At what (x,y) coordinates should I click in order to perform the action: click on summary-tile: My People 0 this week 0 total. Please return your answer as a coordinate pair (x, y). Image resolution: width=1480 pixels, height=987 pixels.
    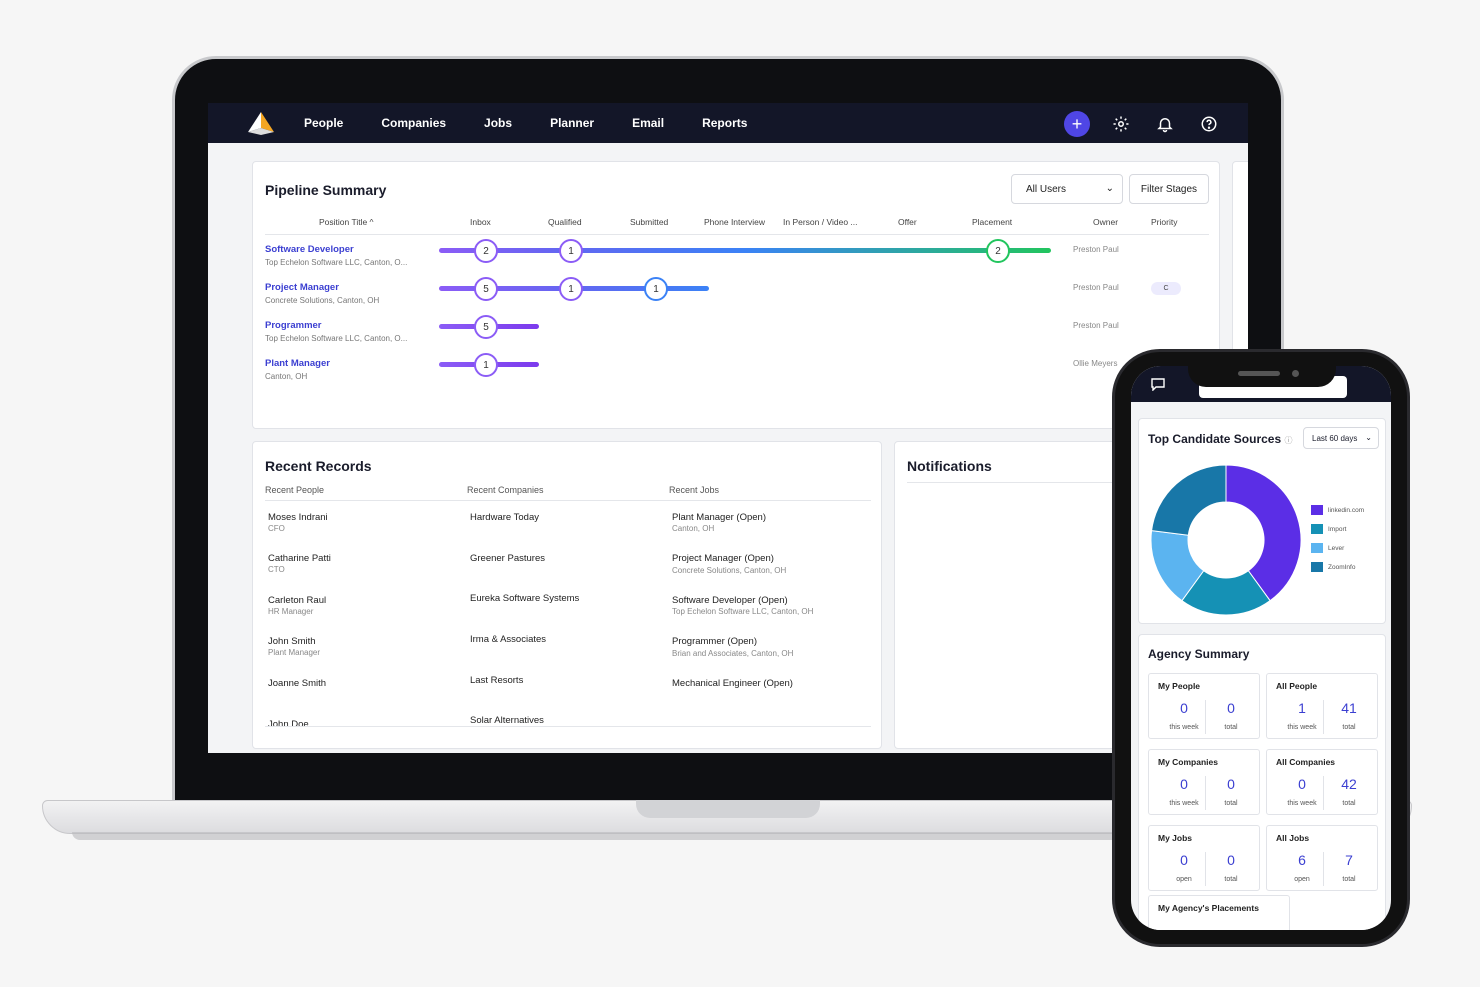
    Looking at the image, I should click on (1204, 706).